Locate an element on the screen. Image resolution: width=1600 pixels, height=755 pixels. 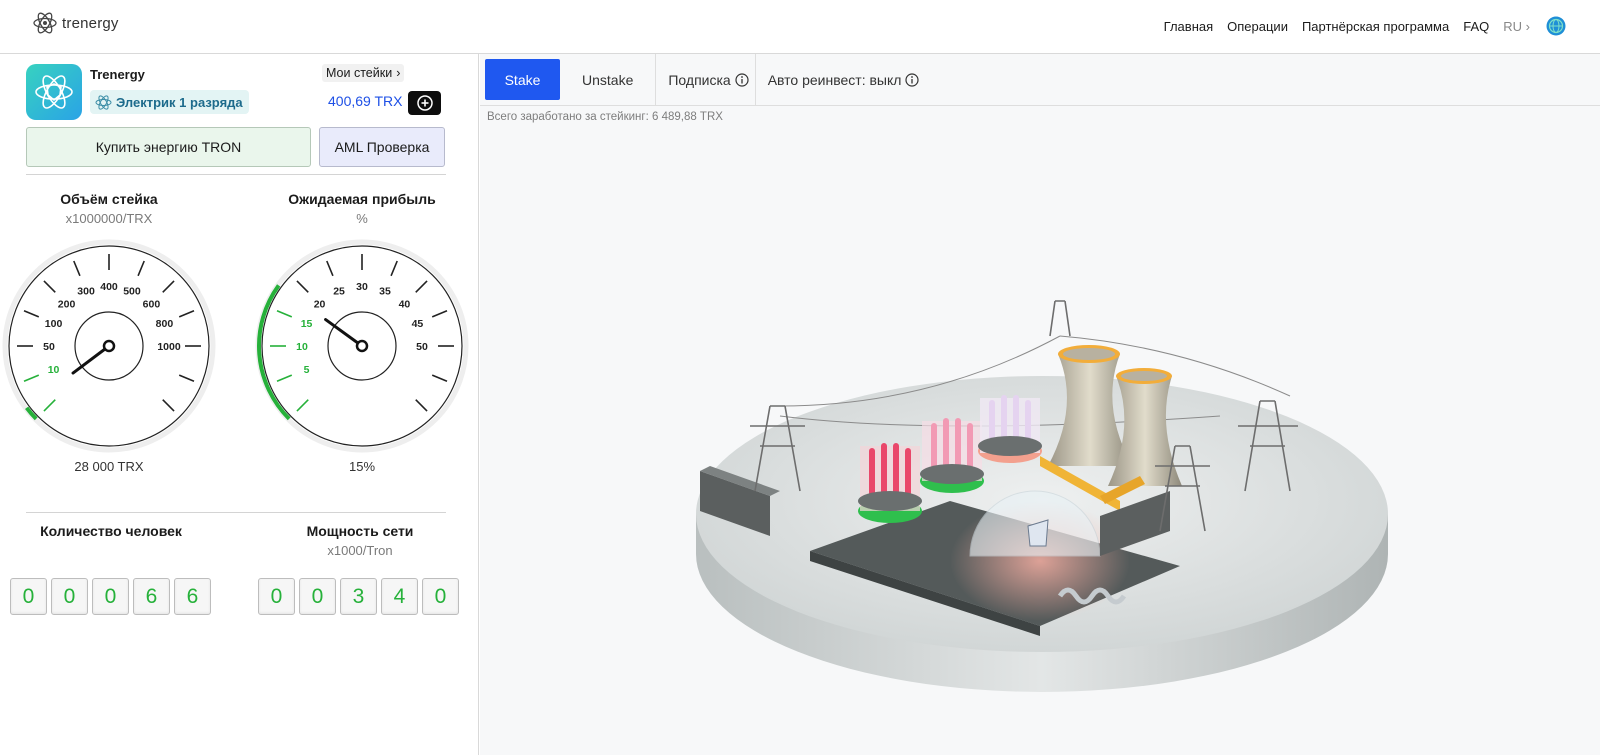
rank-badge: Электрик 1 разряда is located at coordinates (169, 102).